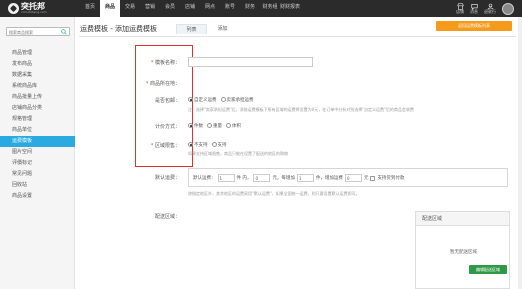 This screenshot has width=522, height=289. I want to click on nav-item: 首页, so click(90, 8).